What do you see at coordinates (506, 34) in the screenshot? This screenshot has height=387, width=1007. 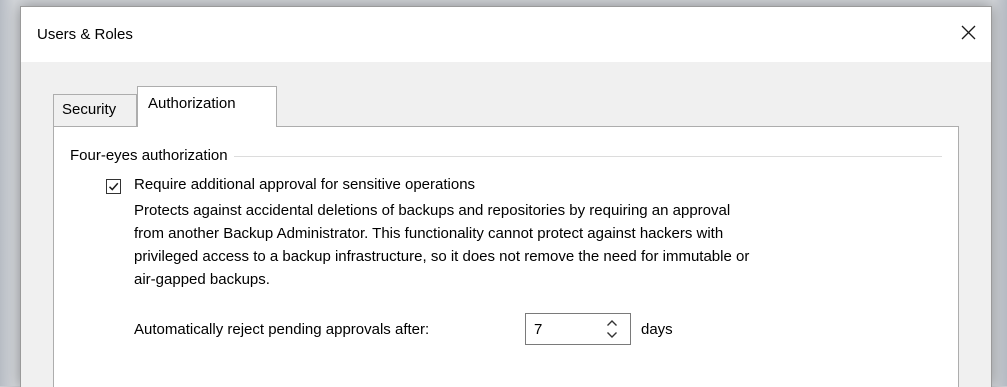 I see `title-bar: Users & Roles` at bounding box center [506, 34].